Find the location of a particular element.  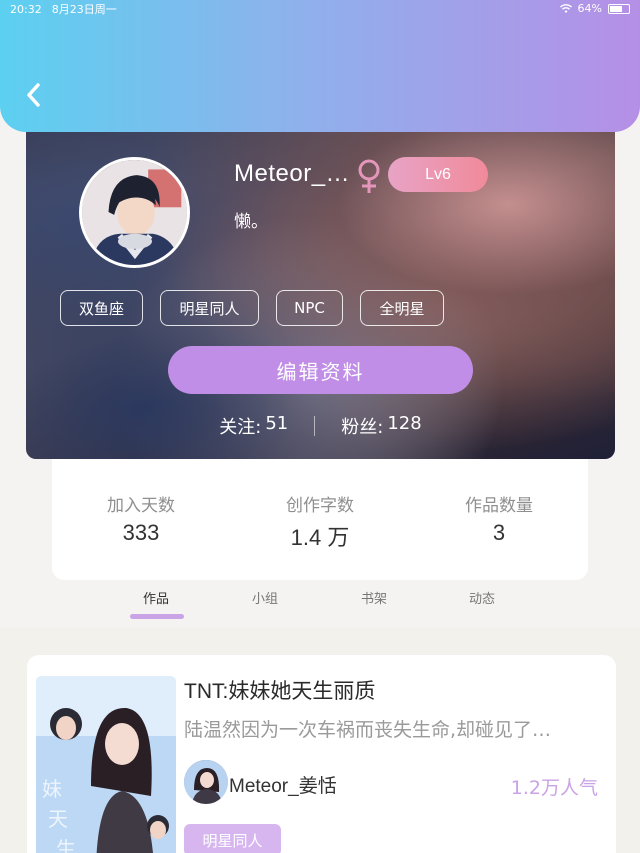

stat-join-days: 加入天数 333 is located at coordinates (141, 535).